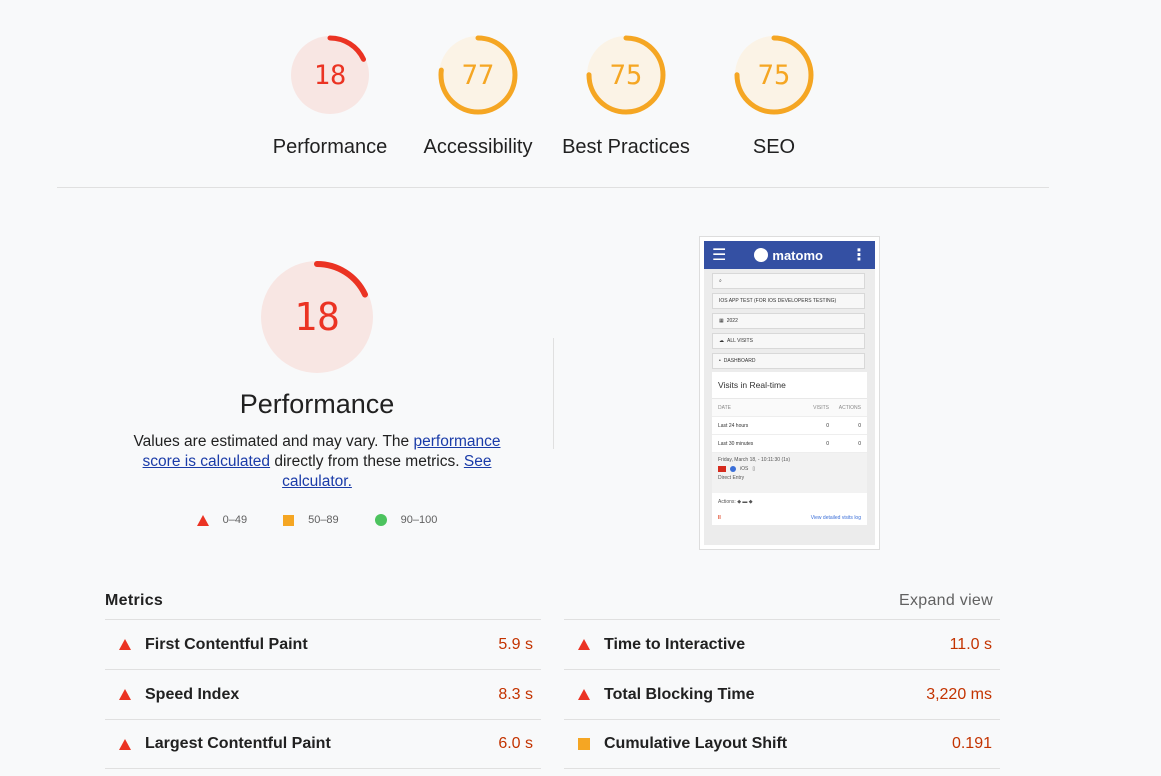 This screenshot has height=776, width=1161. I want to click on col-header: DATE, so click(724, 407).